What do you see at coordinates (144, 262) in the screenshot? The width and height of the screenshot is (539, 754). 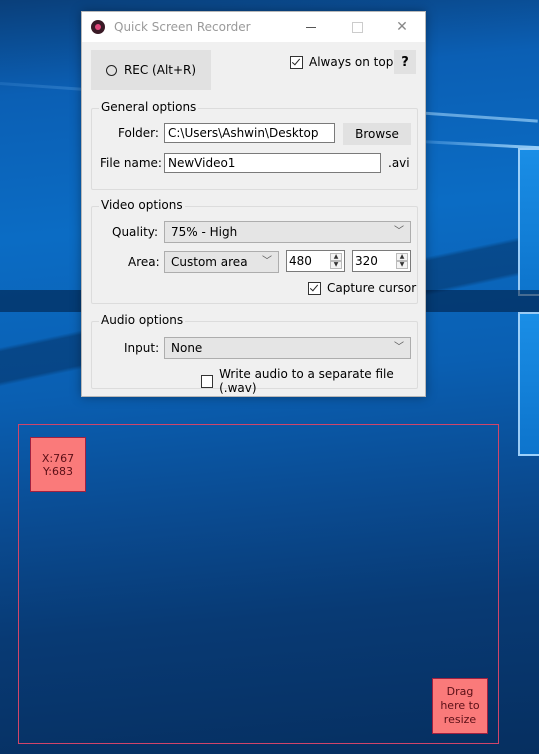 I see `area-label: Area:` at bounding box center [144, 262].